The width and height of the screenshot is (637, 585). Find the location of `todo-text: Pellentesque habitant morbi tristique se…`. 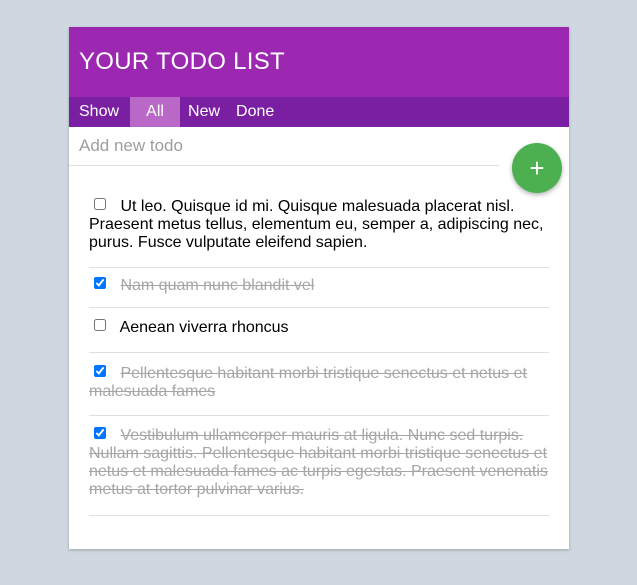

todo-text: Pellentesque habitant morbi tristique se… is located at coordinates (308, 382).